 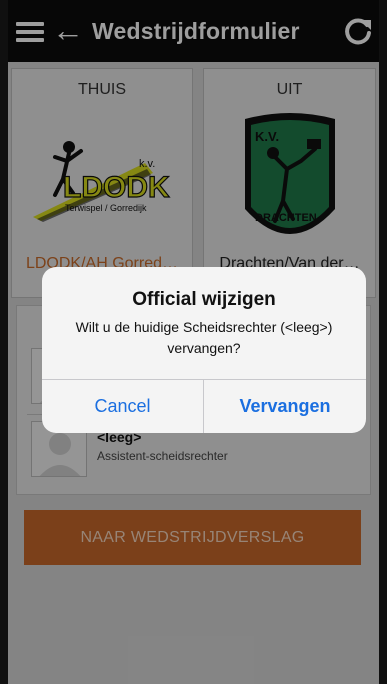 What do you see at coordinates (122, 406) in the screenshot?
I see `cancel-button: Cancel` at bounding box center [122, 406].